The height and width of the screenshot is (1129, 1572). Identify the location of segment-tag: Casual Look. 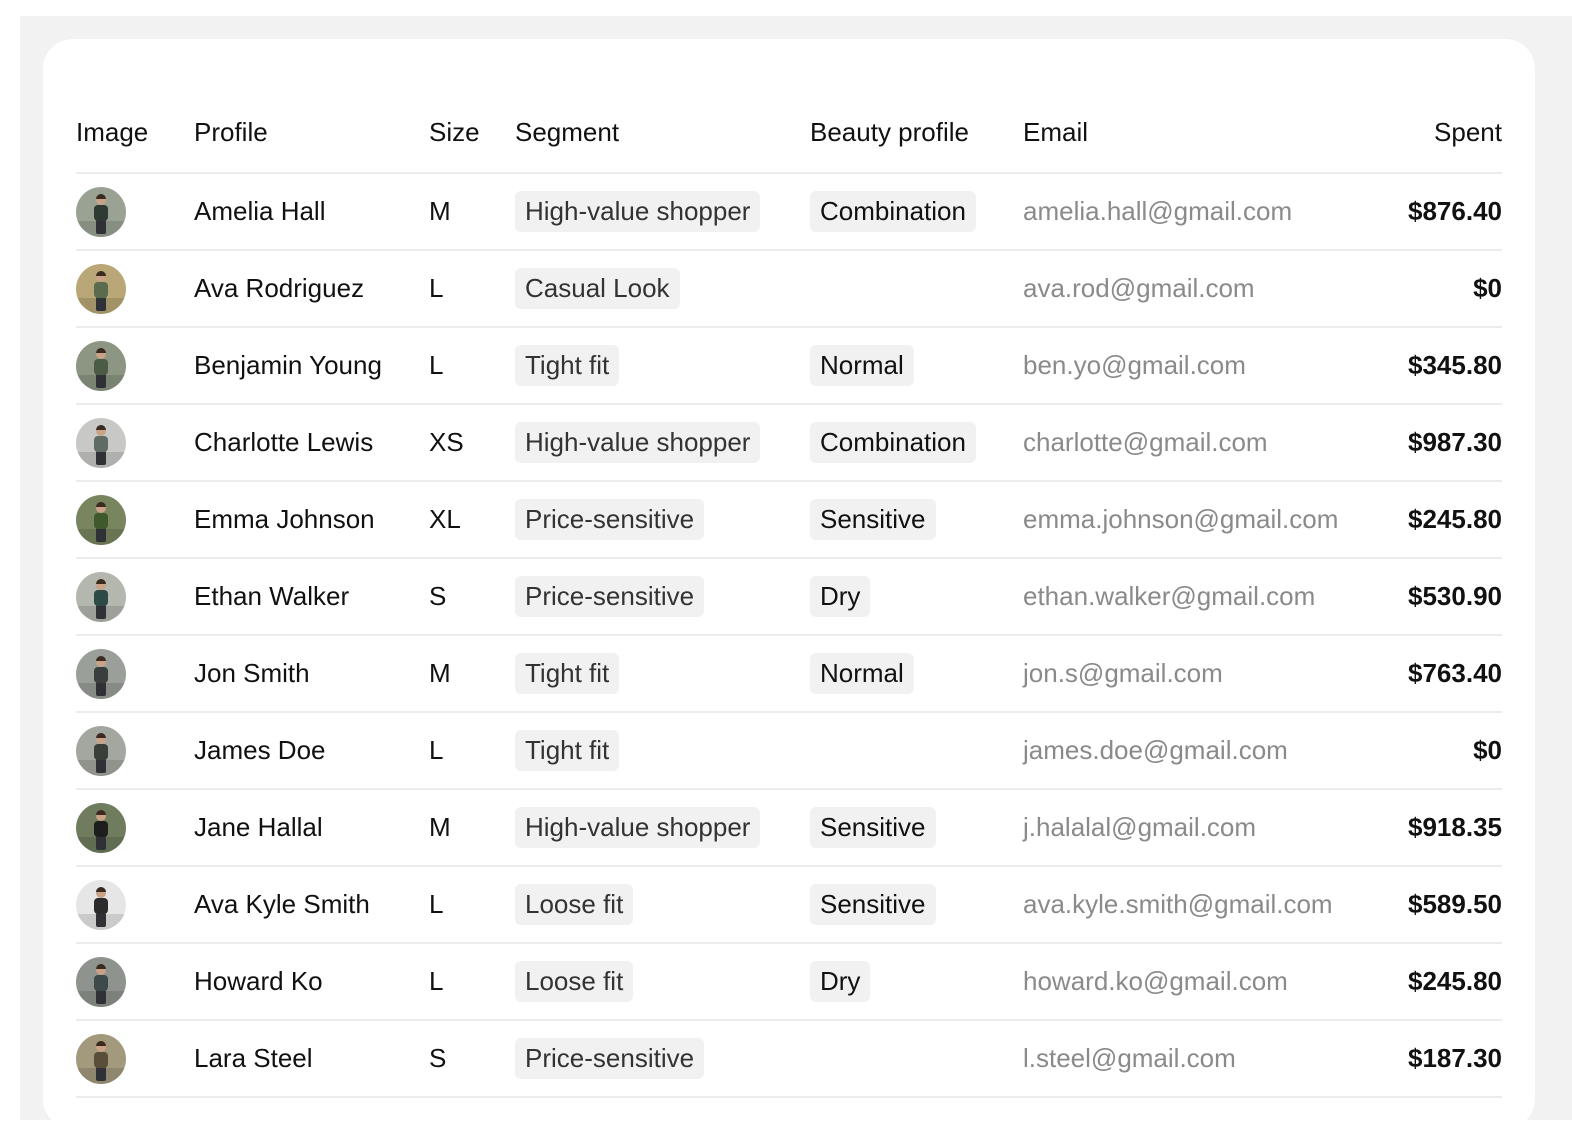
(597, 288).